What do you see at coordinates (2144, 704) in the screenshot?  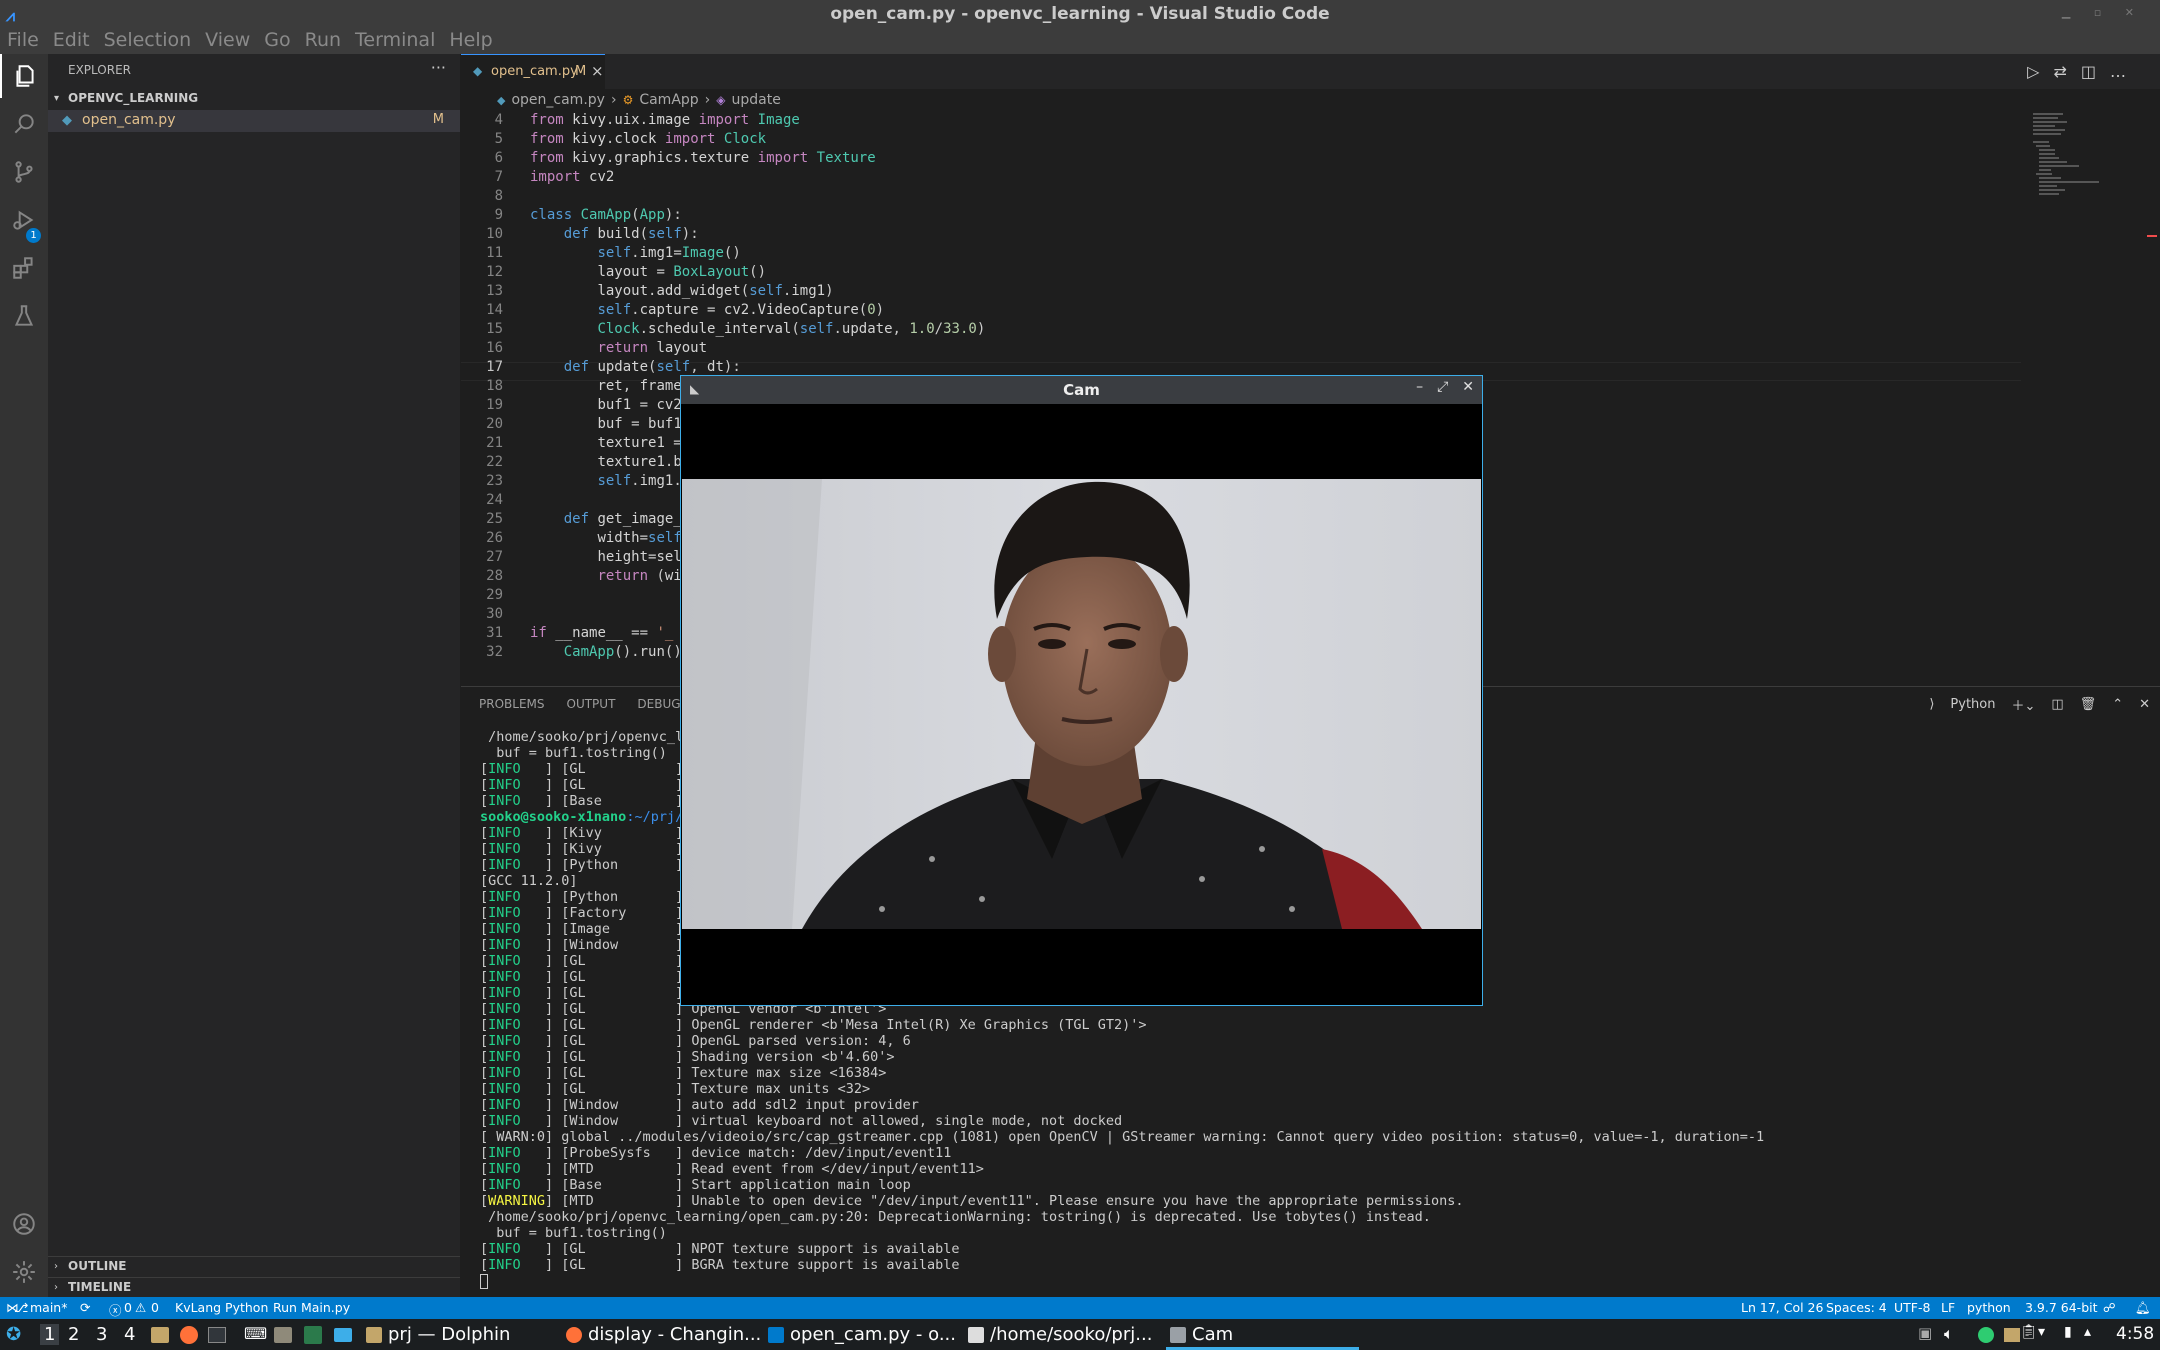 I see `close-panel-icon: ✕` at bounding box center [2144, 704].